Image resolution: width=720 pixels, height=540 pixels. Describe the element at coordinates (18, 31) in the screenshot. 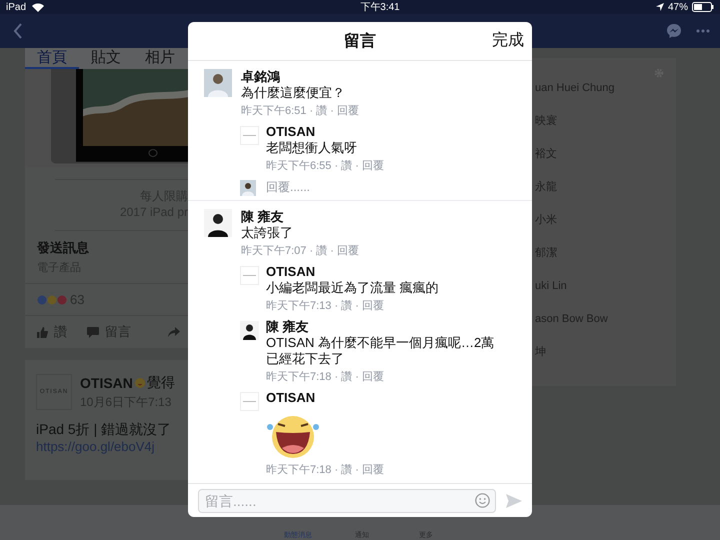

I see `back-icon` at that location.